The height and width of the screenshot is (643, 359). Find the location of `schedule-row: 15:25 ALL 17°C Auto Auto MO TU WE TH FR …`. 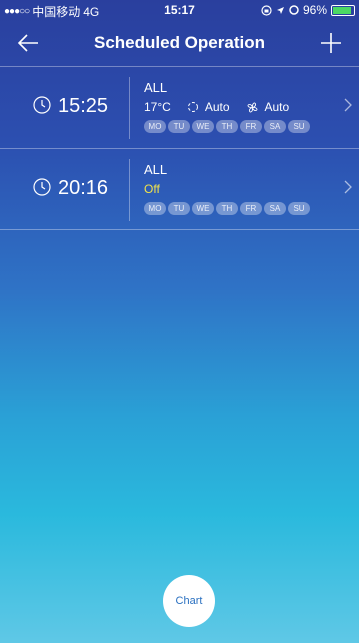

schedule-row: 15:25 ALL 17°C Auto Auto MO TU WE TH FR … is located at coordinates (179, 106).